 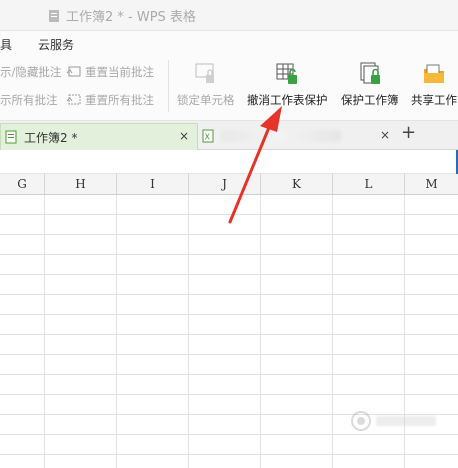 I want to click on arrow-head, so click(x=271, y=119).